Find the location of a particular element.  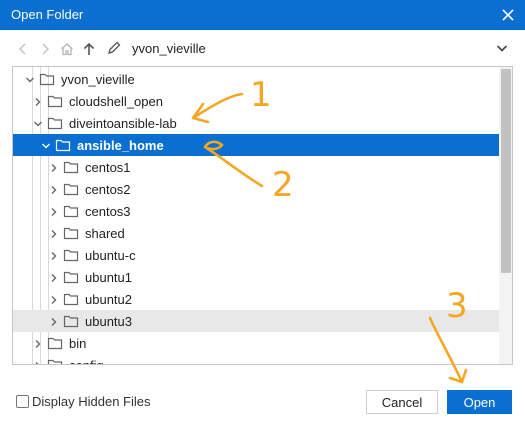

tree-row-label: diveintoansible-lab is located at coordinates (123, 123).